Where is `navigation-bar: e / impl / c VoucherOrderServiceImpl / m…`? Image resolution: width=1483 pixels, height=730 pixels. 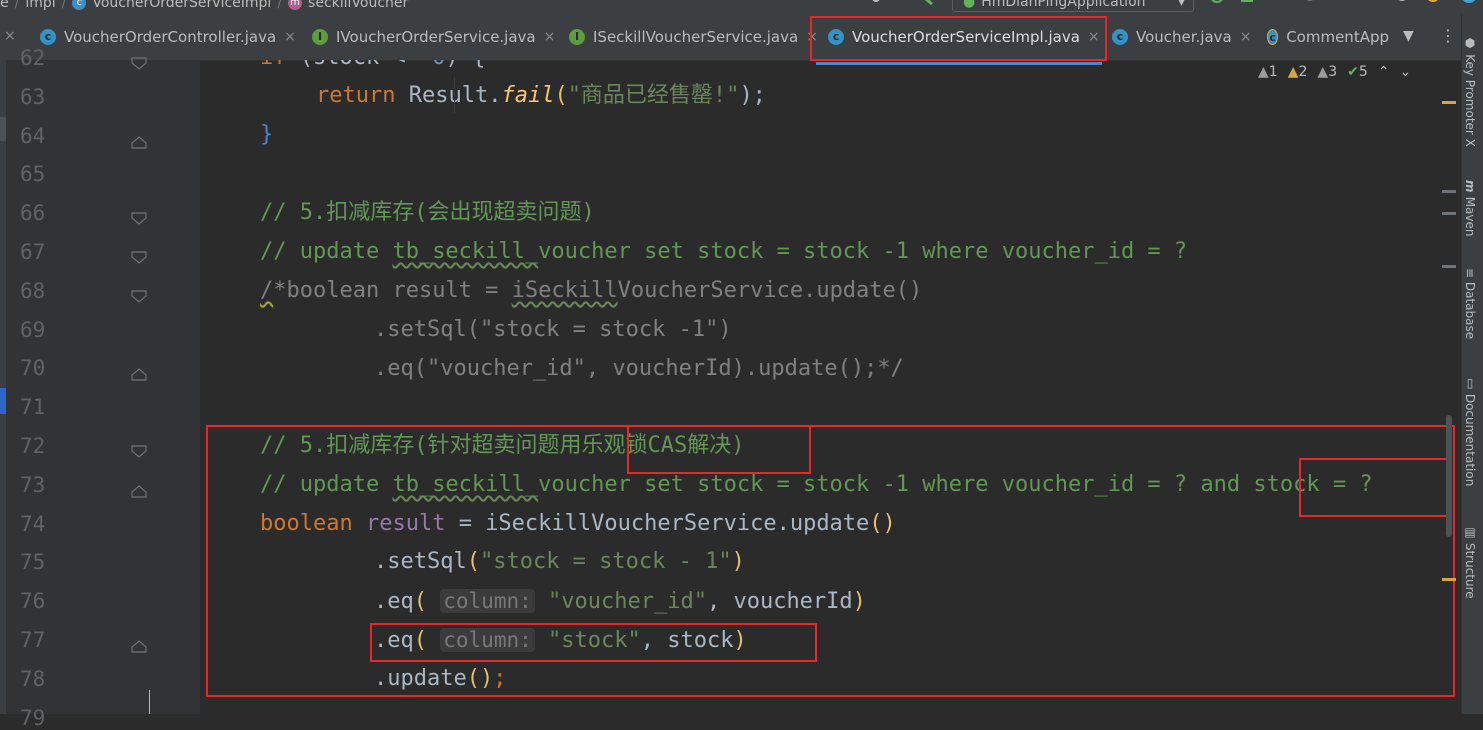 navigation-bar: e / impl / c VoucherOrderServiceImpl / m… is located at coordinates (741, 7).